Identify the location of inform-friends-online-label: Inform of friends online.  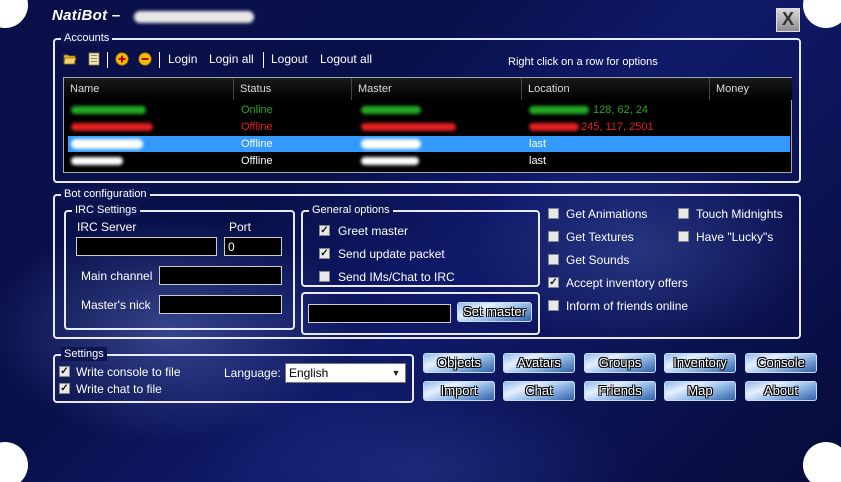
(627, 306).